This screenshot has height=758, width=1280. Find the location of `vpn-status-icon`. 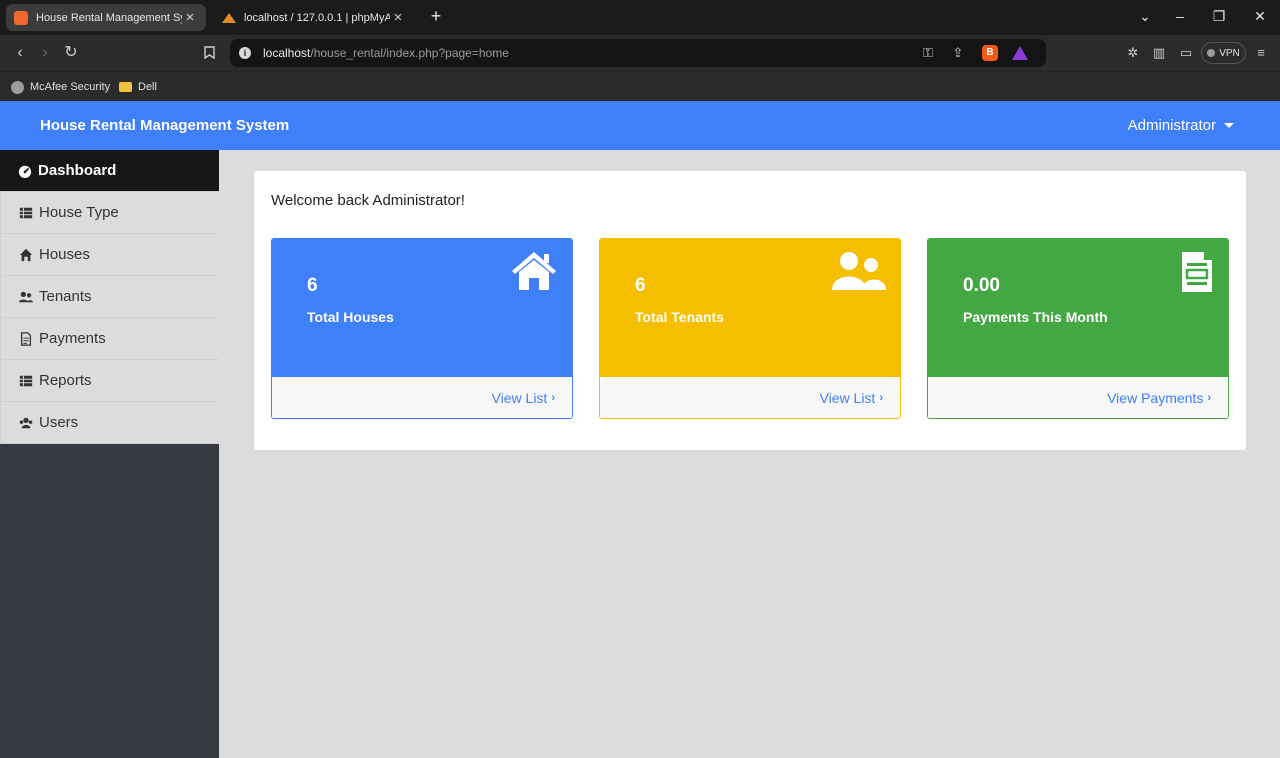

vpn-status-icon is located at coordinates (1211, 53).